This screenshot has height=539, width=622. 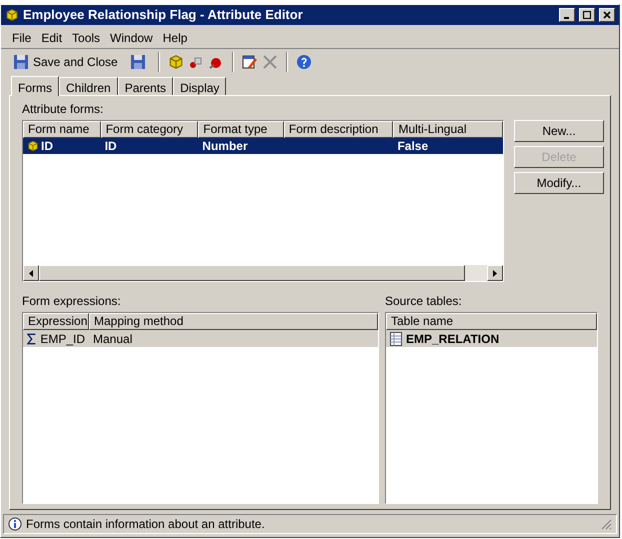 I want to click on close-icon, so click(x=607, y=15).